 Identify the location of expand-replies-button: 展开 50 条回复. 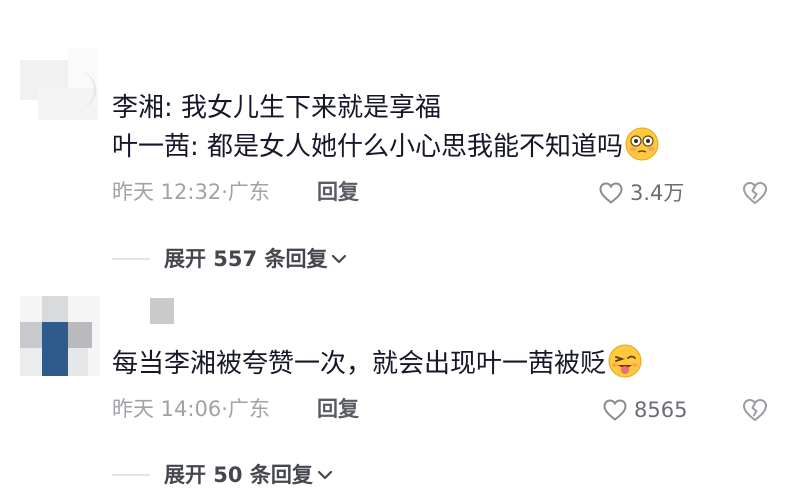
(223, 475).